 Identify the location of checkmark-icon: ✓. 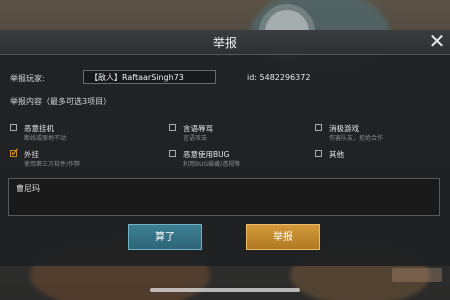
(15, 152).